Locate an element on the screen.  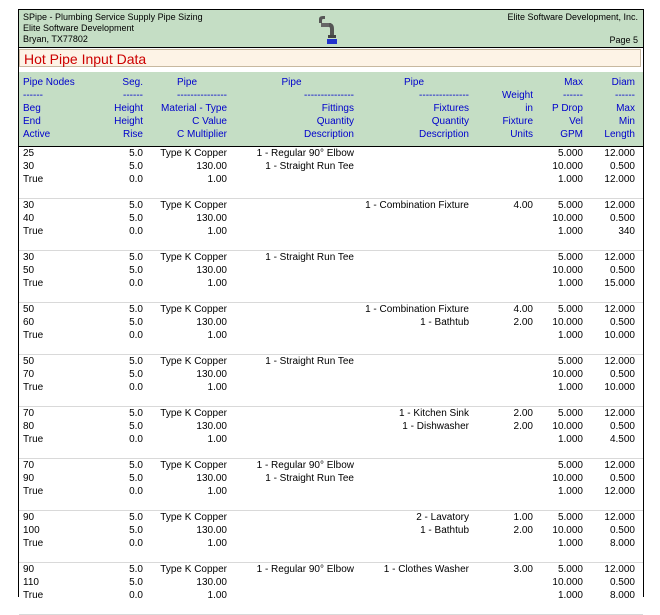
node-cell: 40 is located at coordinates (29, 218).